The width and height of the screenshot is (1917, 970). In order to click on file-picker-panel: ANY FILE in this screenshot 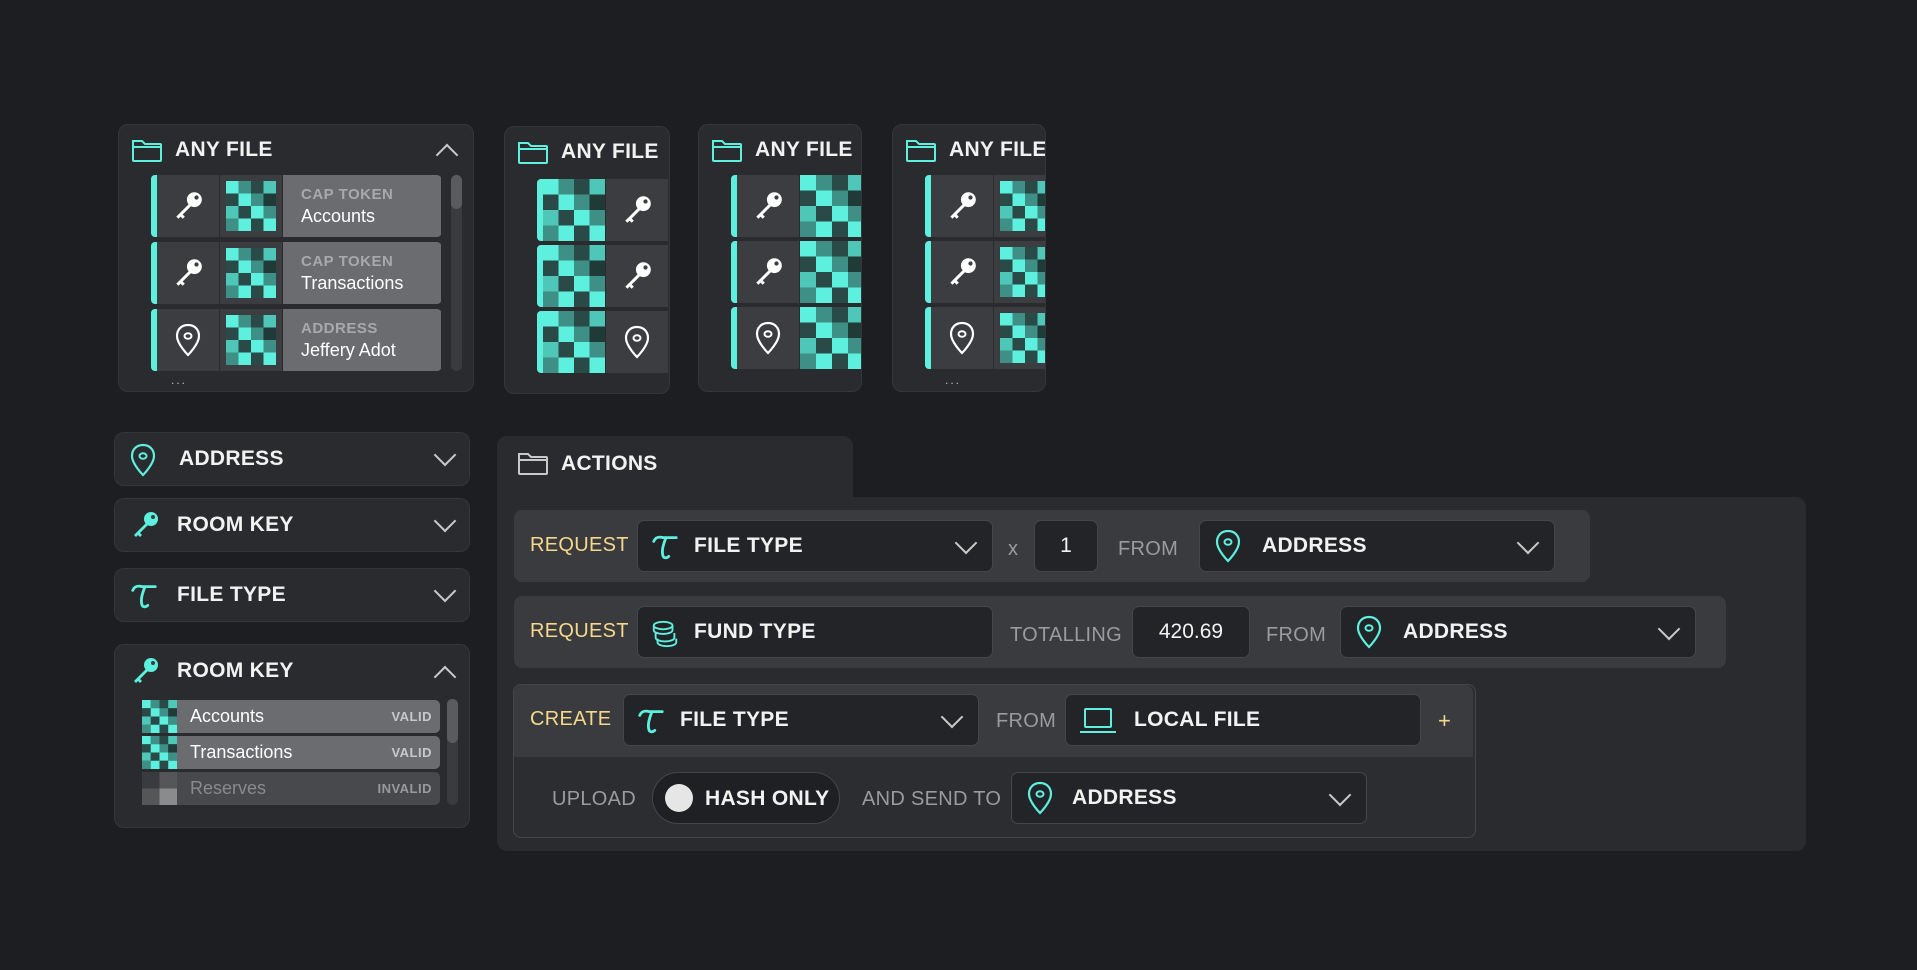, I will do `click(780, 258)`.